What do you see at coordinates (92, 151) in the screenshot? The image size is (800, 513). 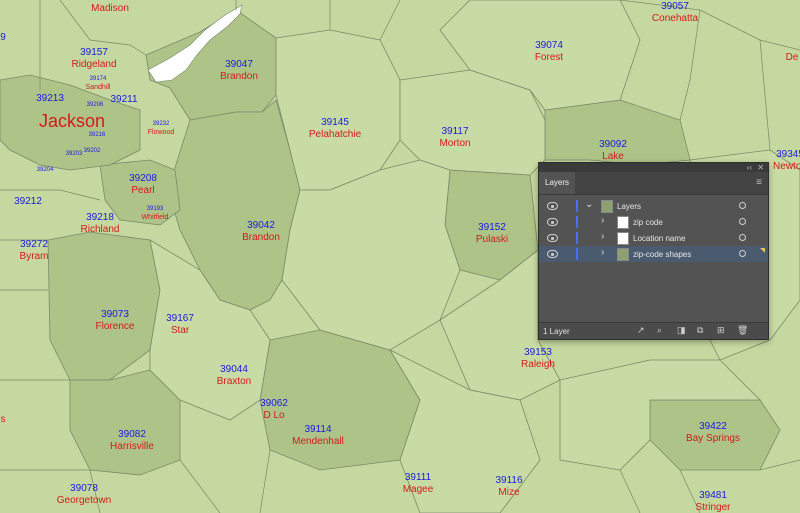 I see `map-label-39202: 39202` at bounding box center [92, 151].